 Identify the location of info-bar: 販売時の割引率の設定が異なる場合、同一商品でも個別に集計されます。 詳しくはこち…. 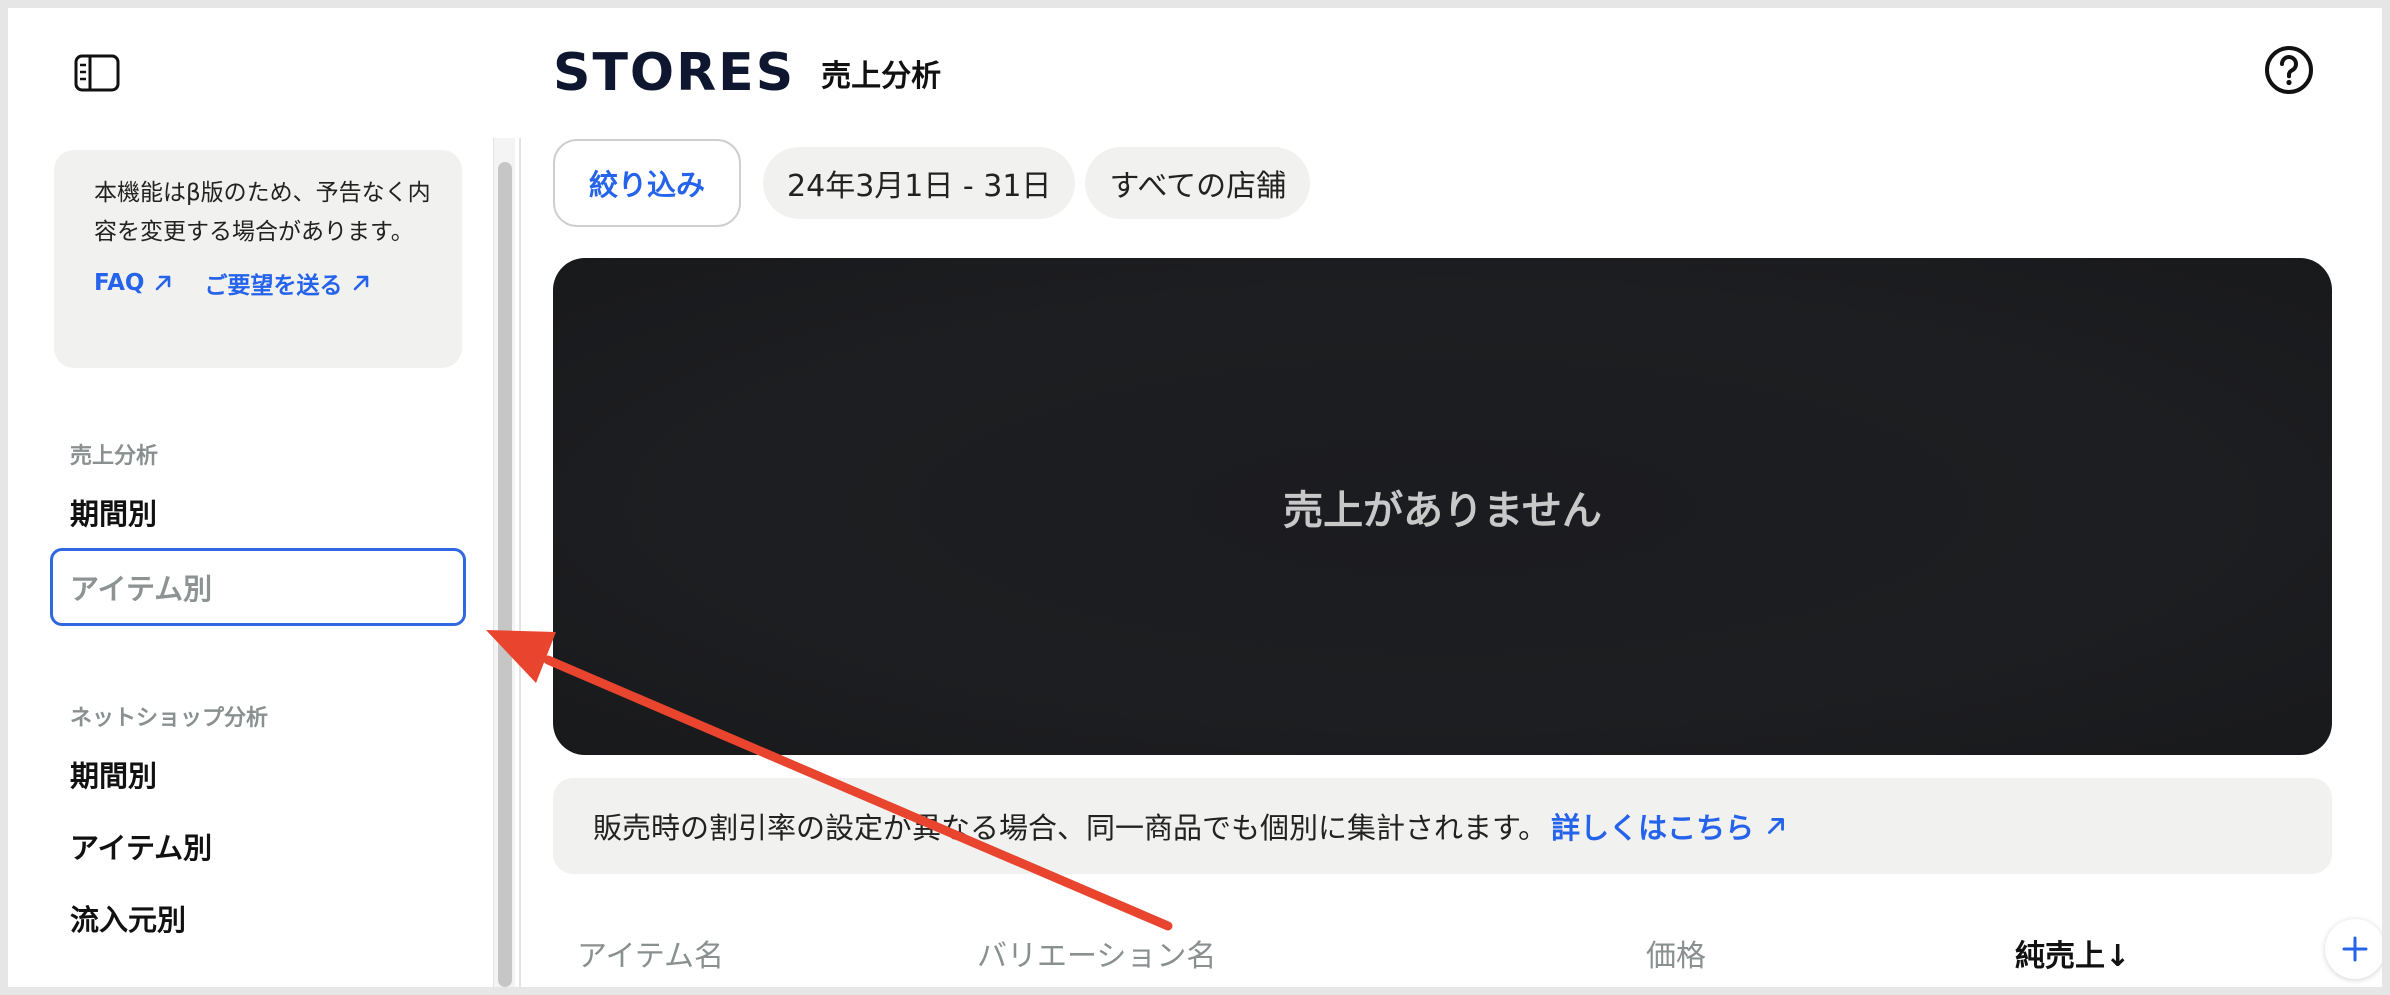
(1442, 826).